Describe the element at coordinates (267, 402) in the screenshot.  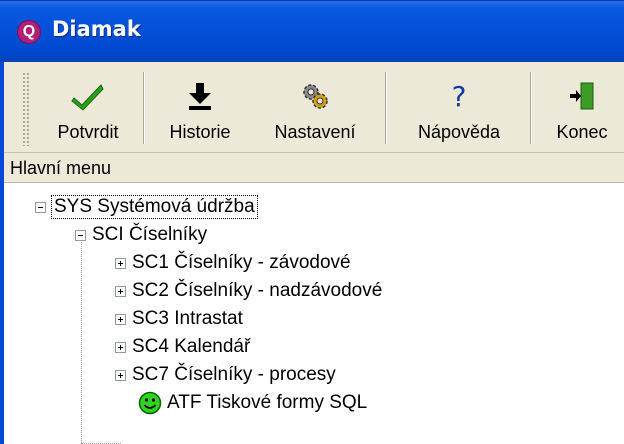
I see `tree-node-label: ATF Tiskové formy SQL` at that location.